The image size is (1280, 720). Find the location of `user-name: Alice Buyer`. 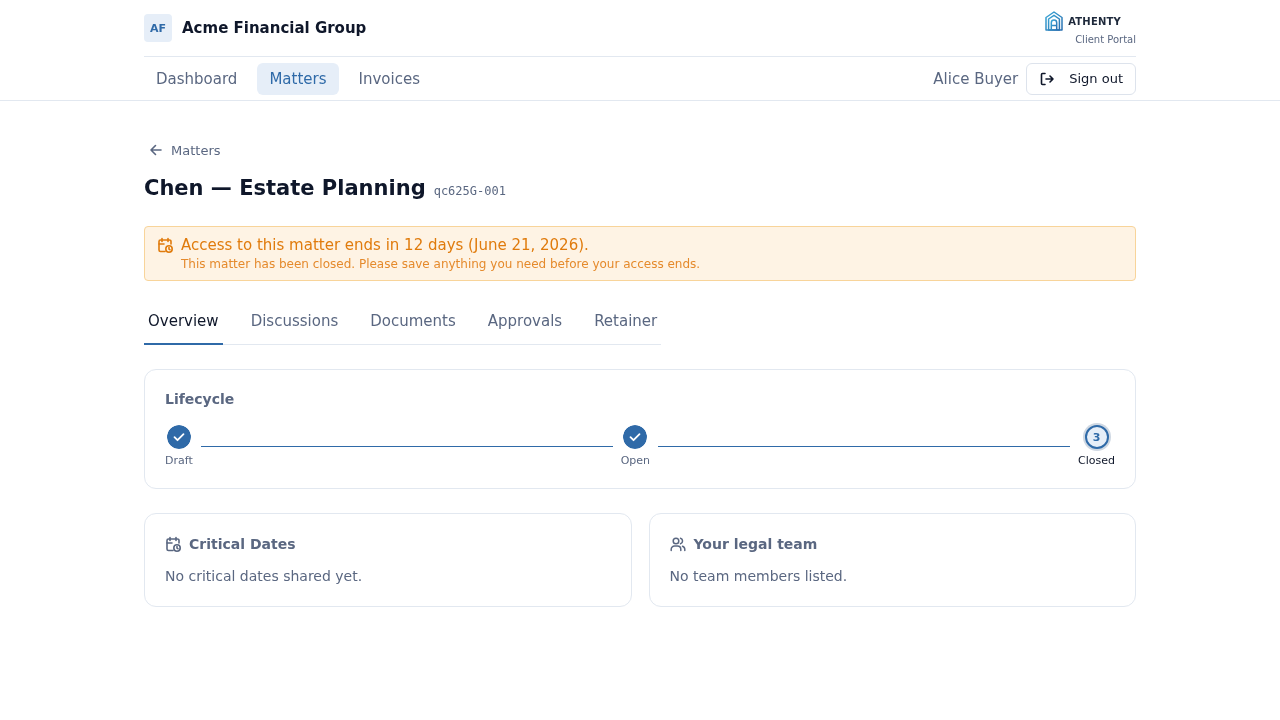

user-name: Alice Buyer is located at coordinates (976, 78).